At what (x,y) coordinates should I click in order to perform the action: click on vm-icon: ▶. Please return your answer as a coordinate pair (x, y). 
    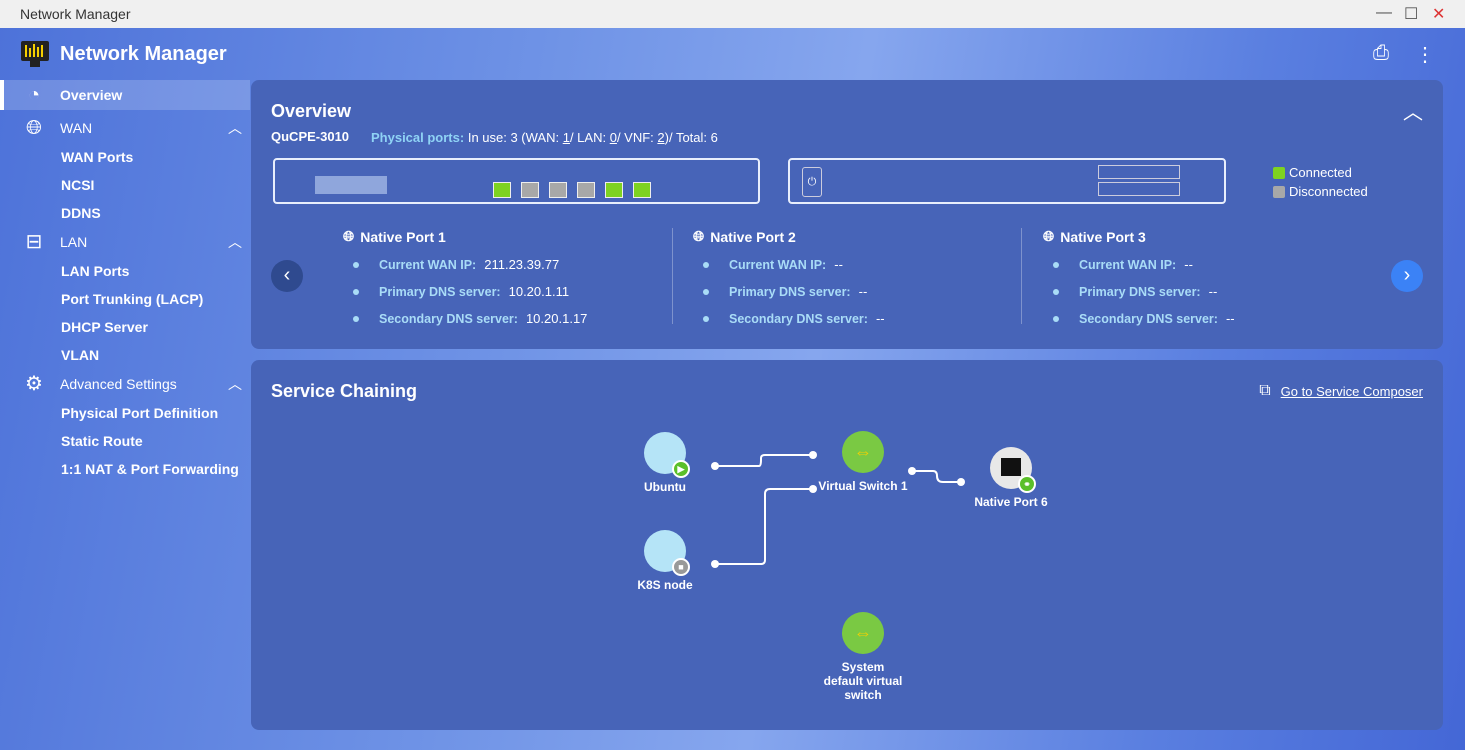
    Looking at the image, I should click on (667, 455).